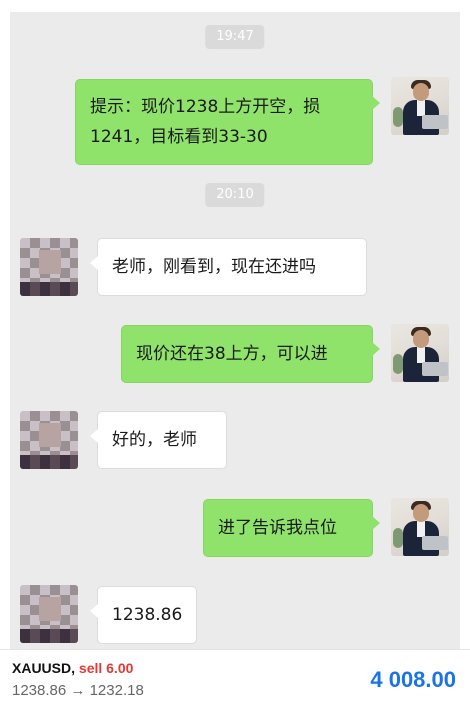 The height and width of the screenshot is (712, 470). I want to click on trade-symbol-line: XAUUSD, sell 6.00, so click(72, 668).